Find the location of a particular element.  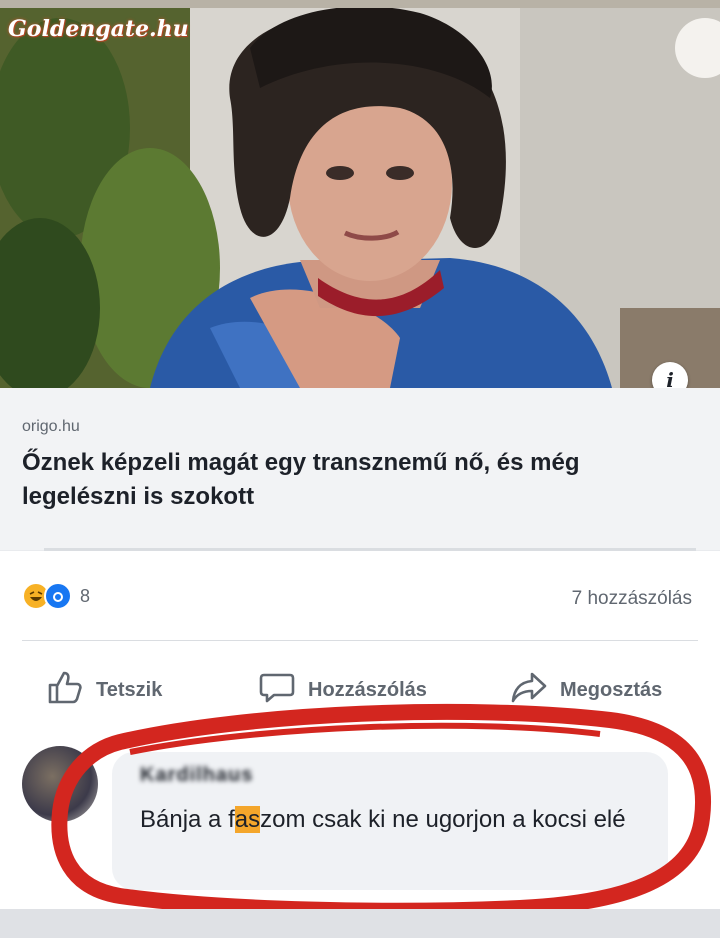

comment-text-after: zom csak ki ne ugorjon a kocsi elé is located at coordinates (443, 819).